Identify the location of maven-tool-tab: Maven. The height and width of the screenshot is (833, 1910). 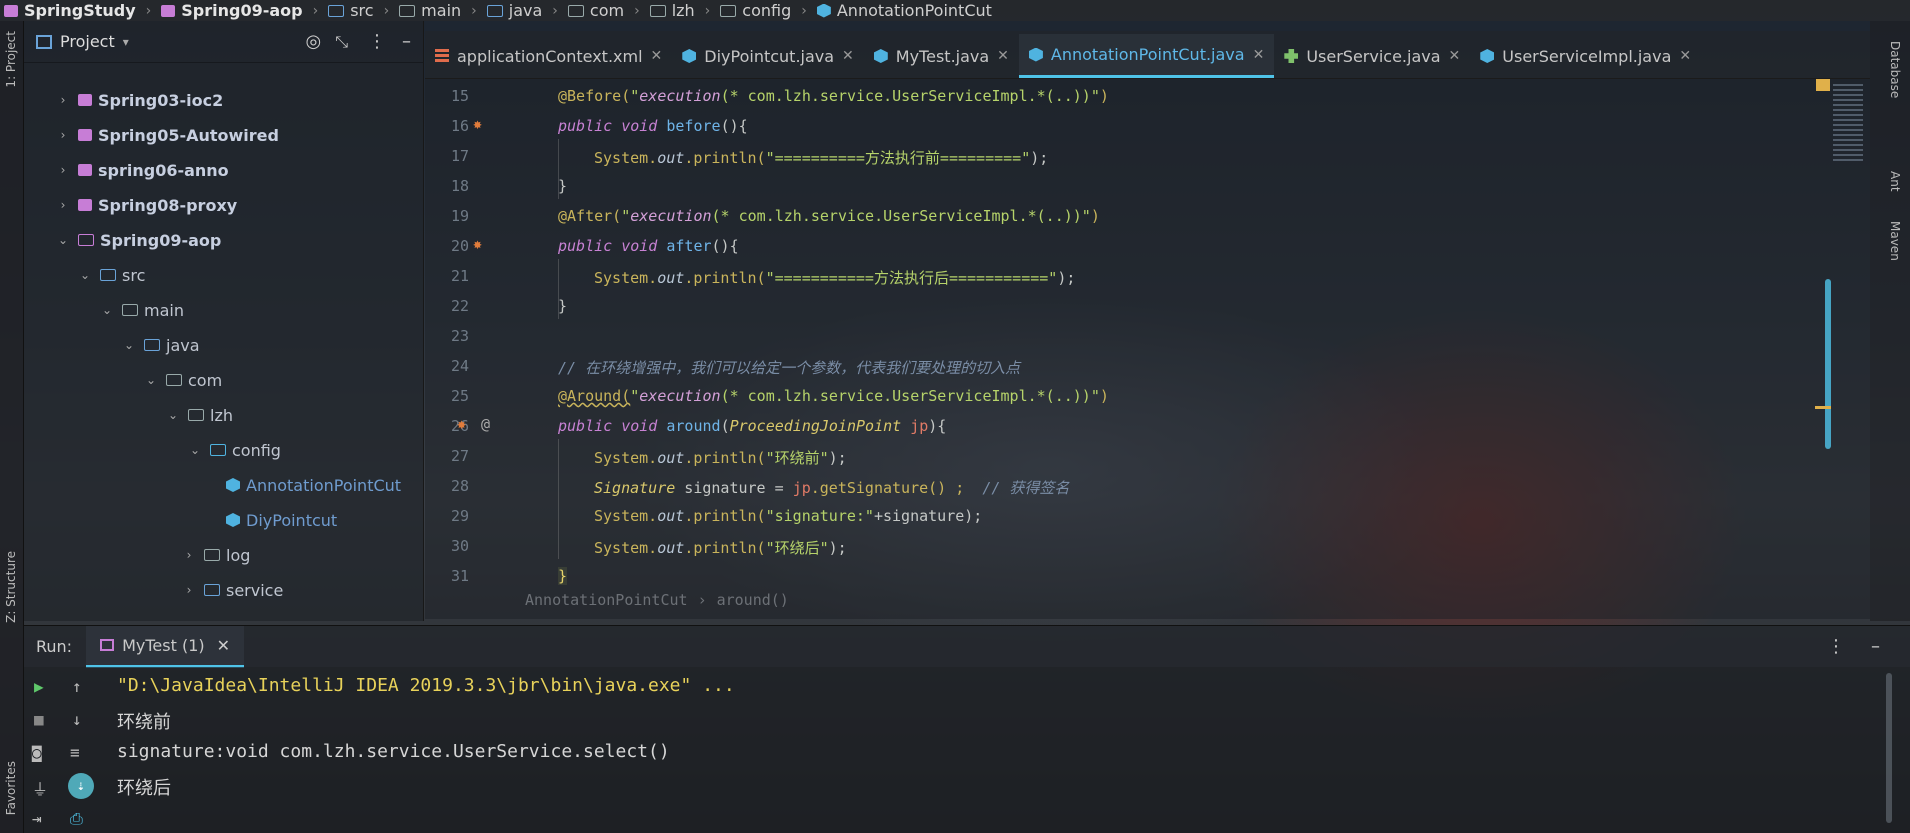
(1895, 241).